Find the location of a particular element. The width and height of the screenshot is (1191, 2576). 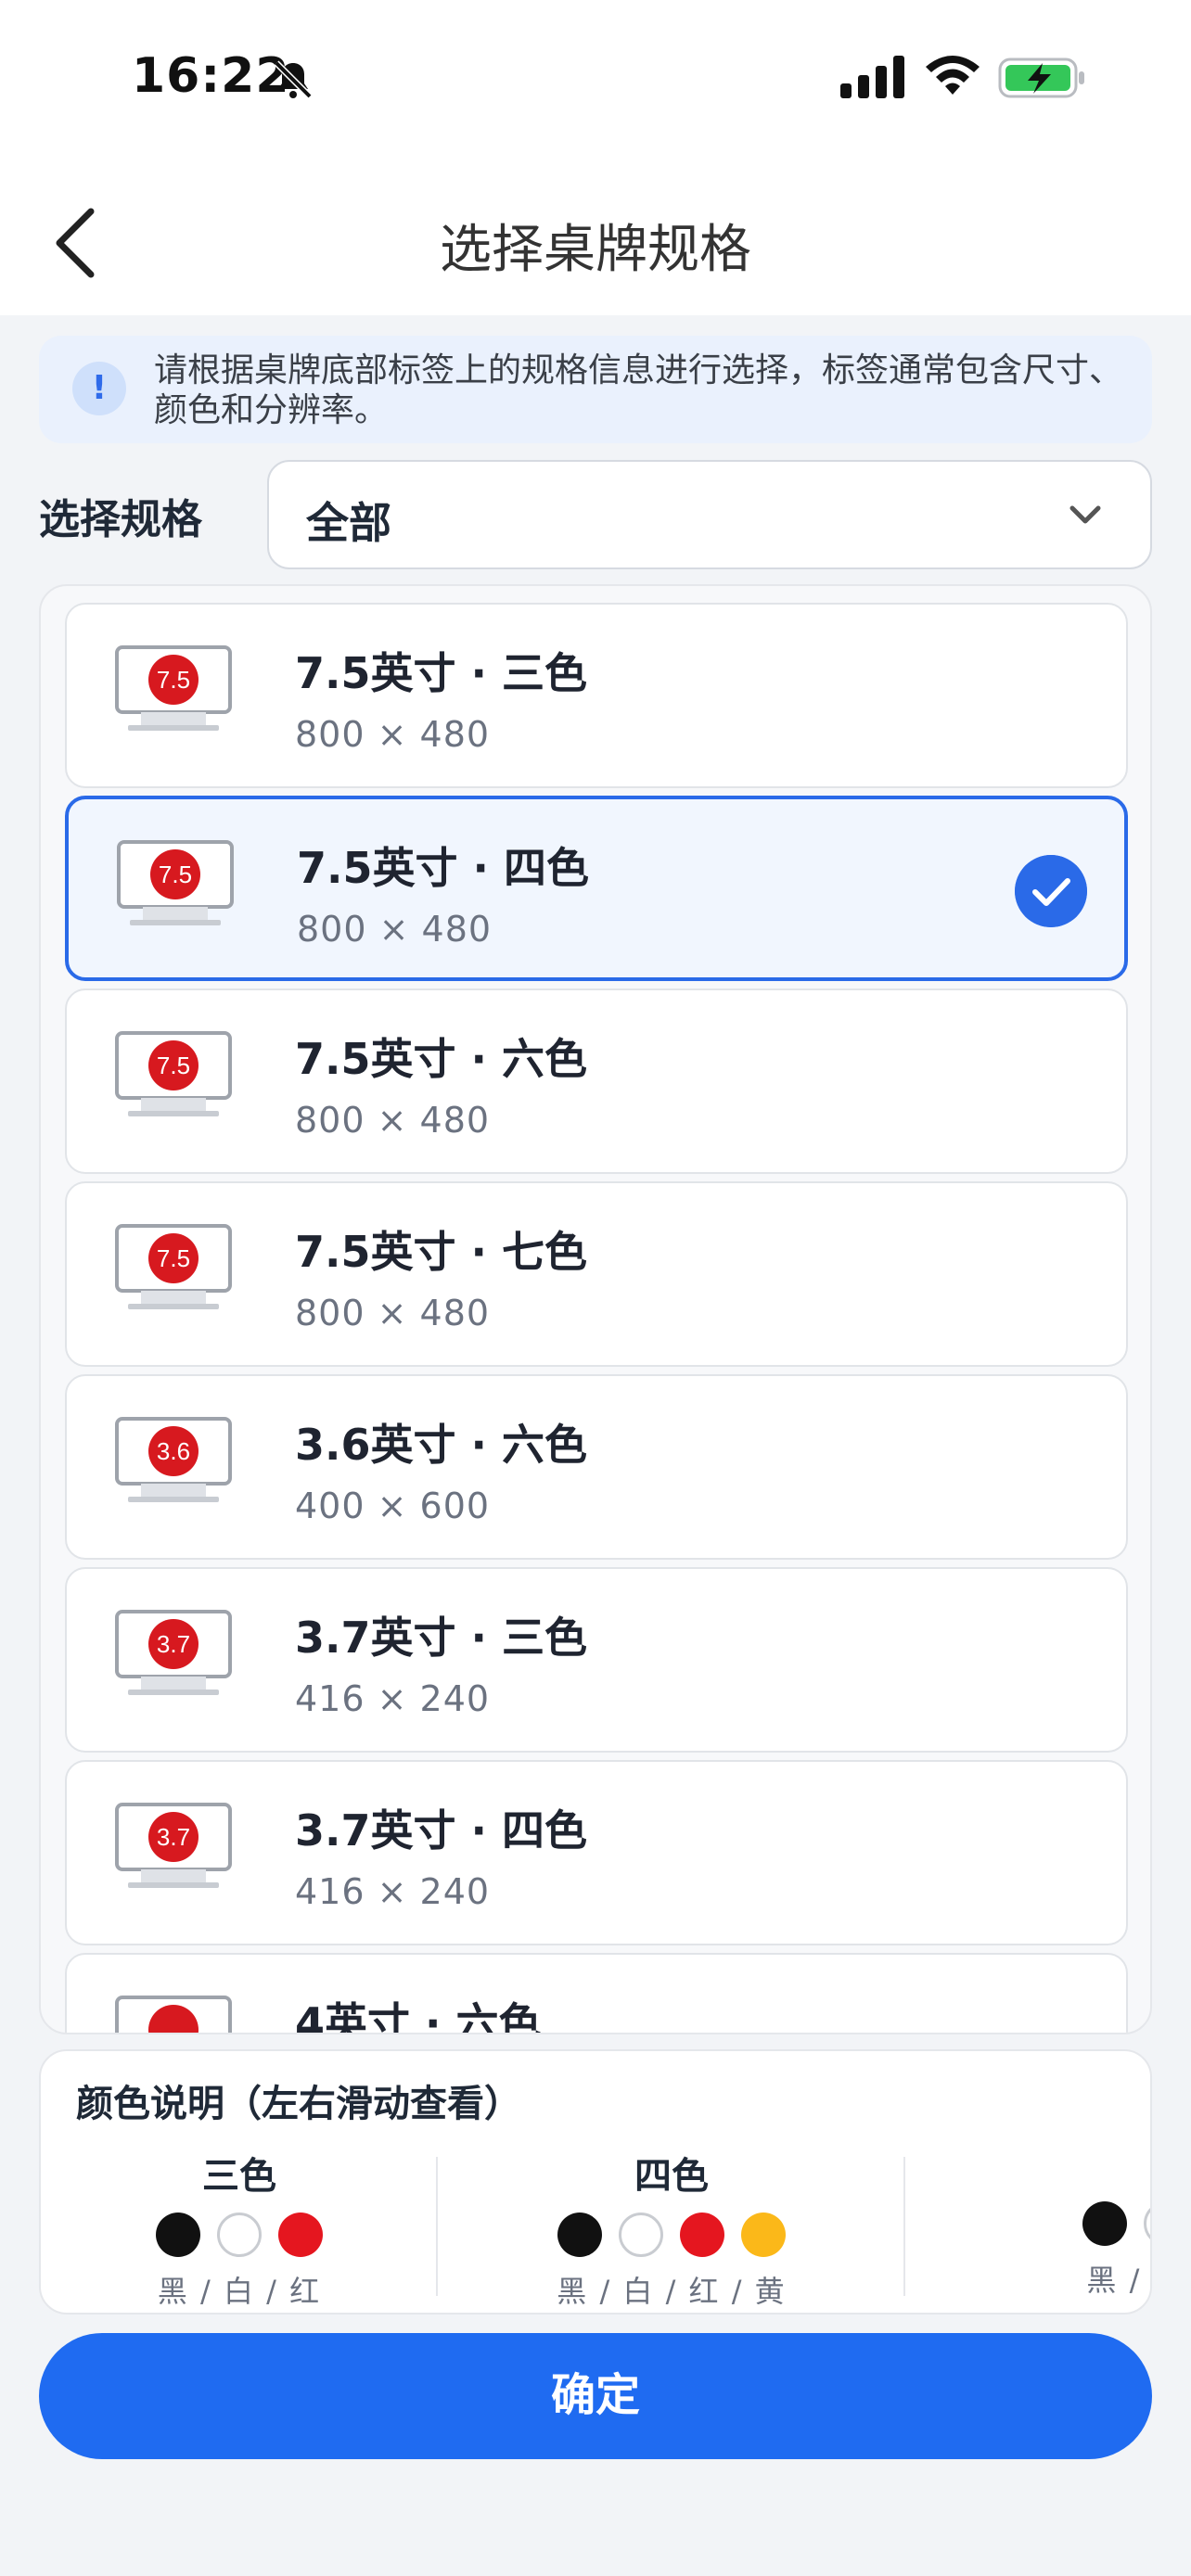

legend-group-name: 四色 is located at coordinates (671, 2177).